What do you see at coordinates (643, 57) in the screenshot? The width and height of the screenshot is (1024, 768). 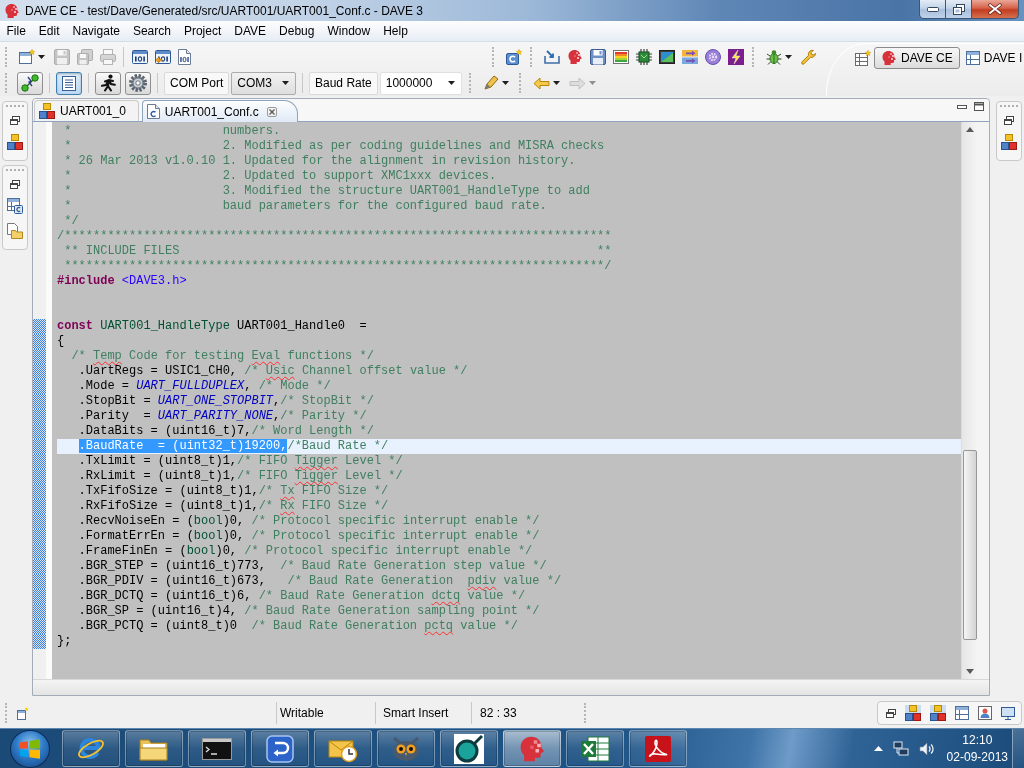 I see `chip-icon` at bounding box center [643, 57].